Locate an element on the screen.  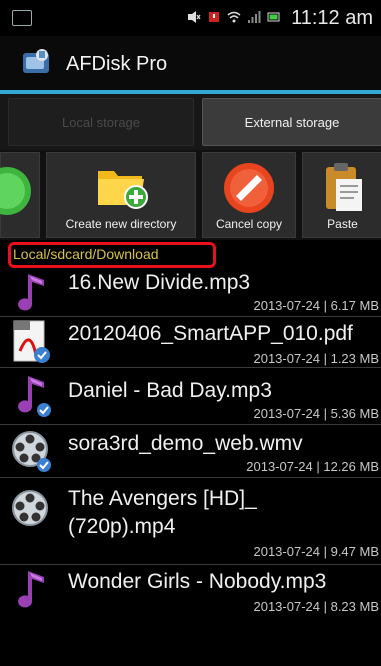
file-meta: 2013-07-24 | 5.36 MB is located at coordinates (316, 413).